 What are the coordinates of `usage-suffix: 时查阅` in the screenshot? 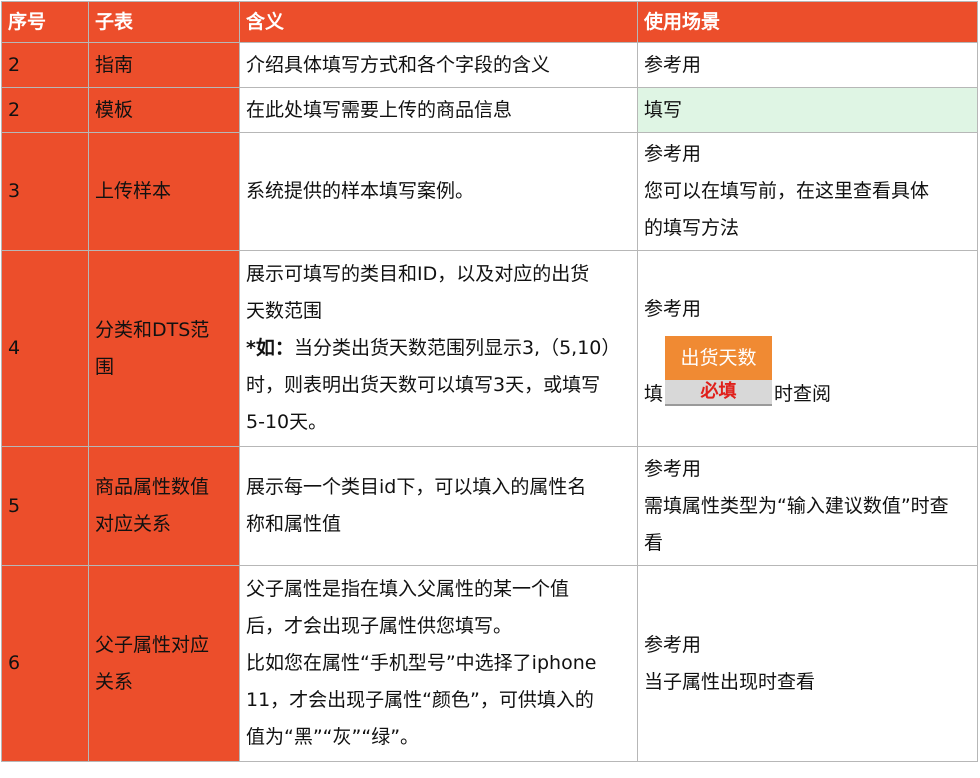 It's located at (803, 394).